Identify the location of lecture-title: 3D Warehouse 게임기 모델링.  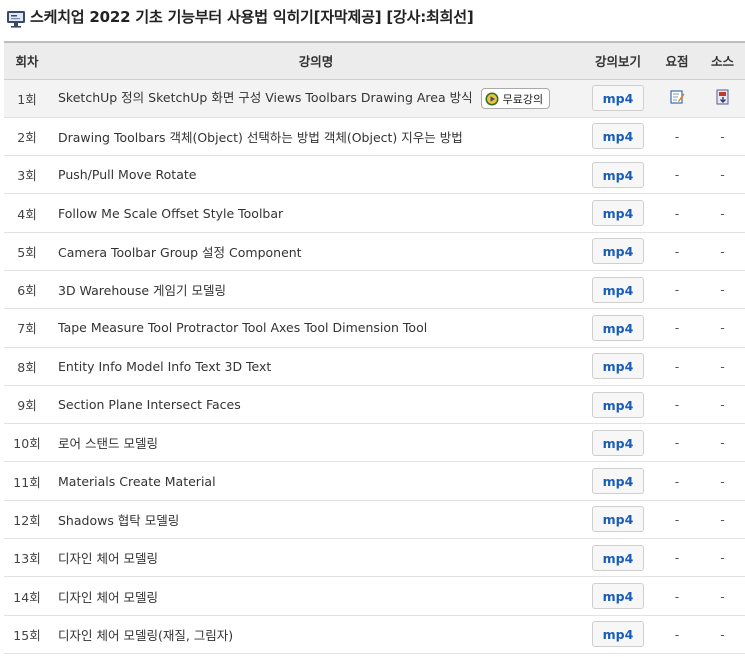
(316, 289).